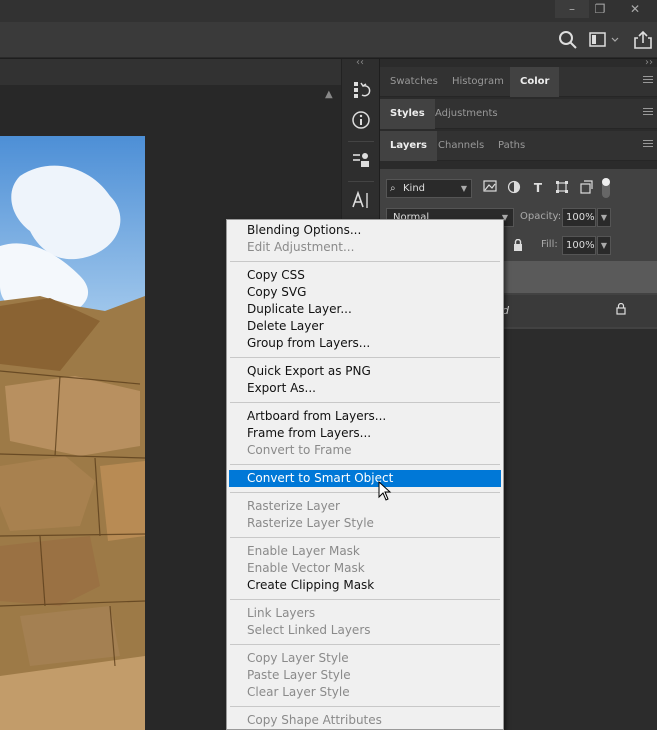 This screenshot has width=657, height=730. Describe the element at coordinates (466, 114) in the screenshot. I see `tab-adjustments: Adjustments` at that location.